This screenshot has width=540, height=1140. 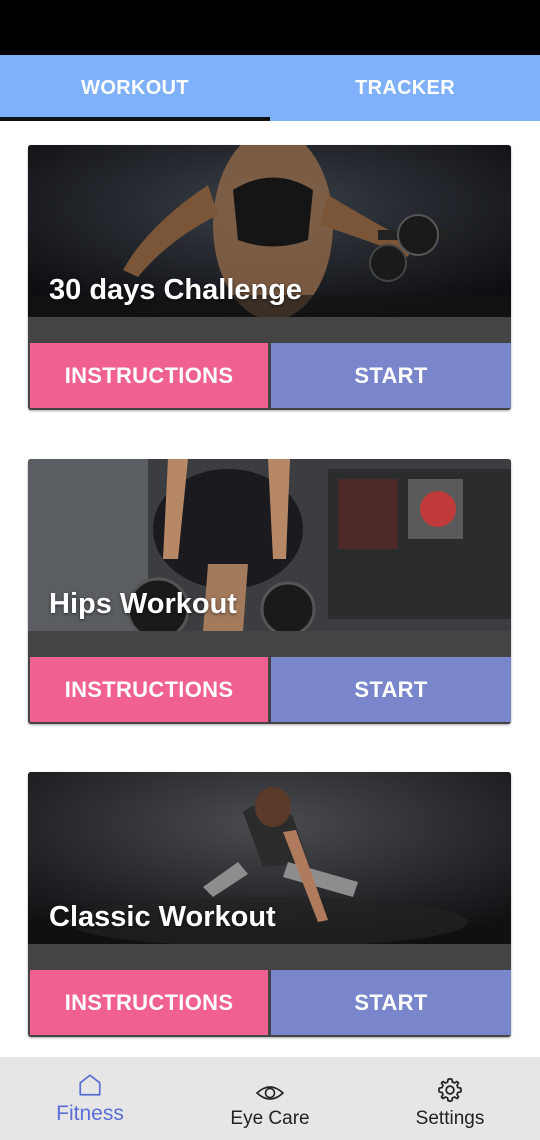 I want to click on nav-label-settings: Settings, so click(x=450, y=1118).